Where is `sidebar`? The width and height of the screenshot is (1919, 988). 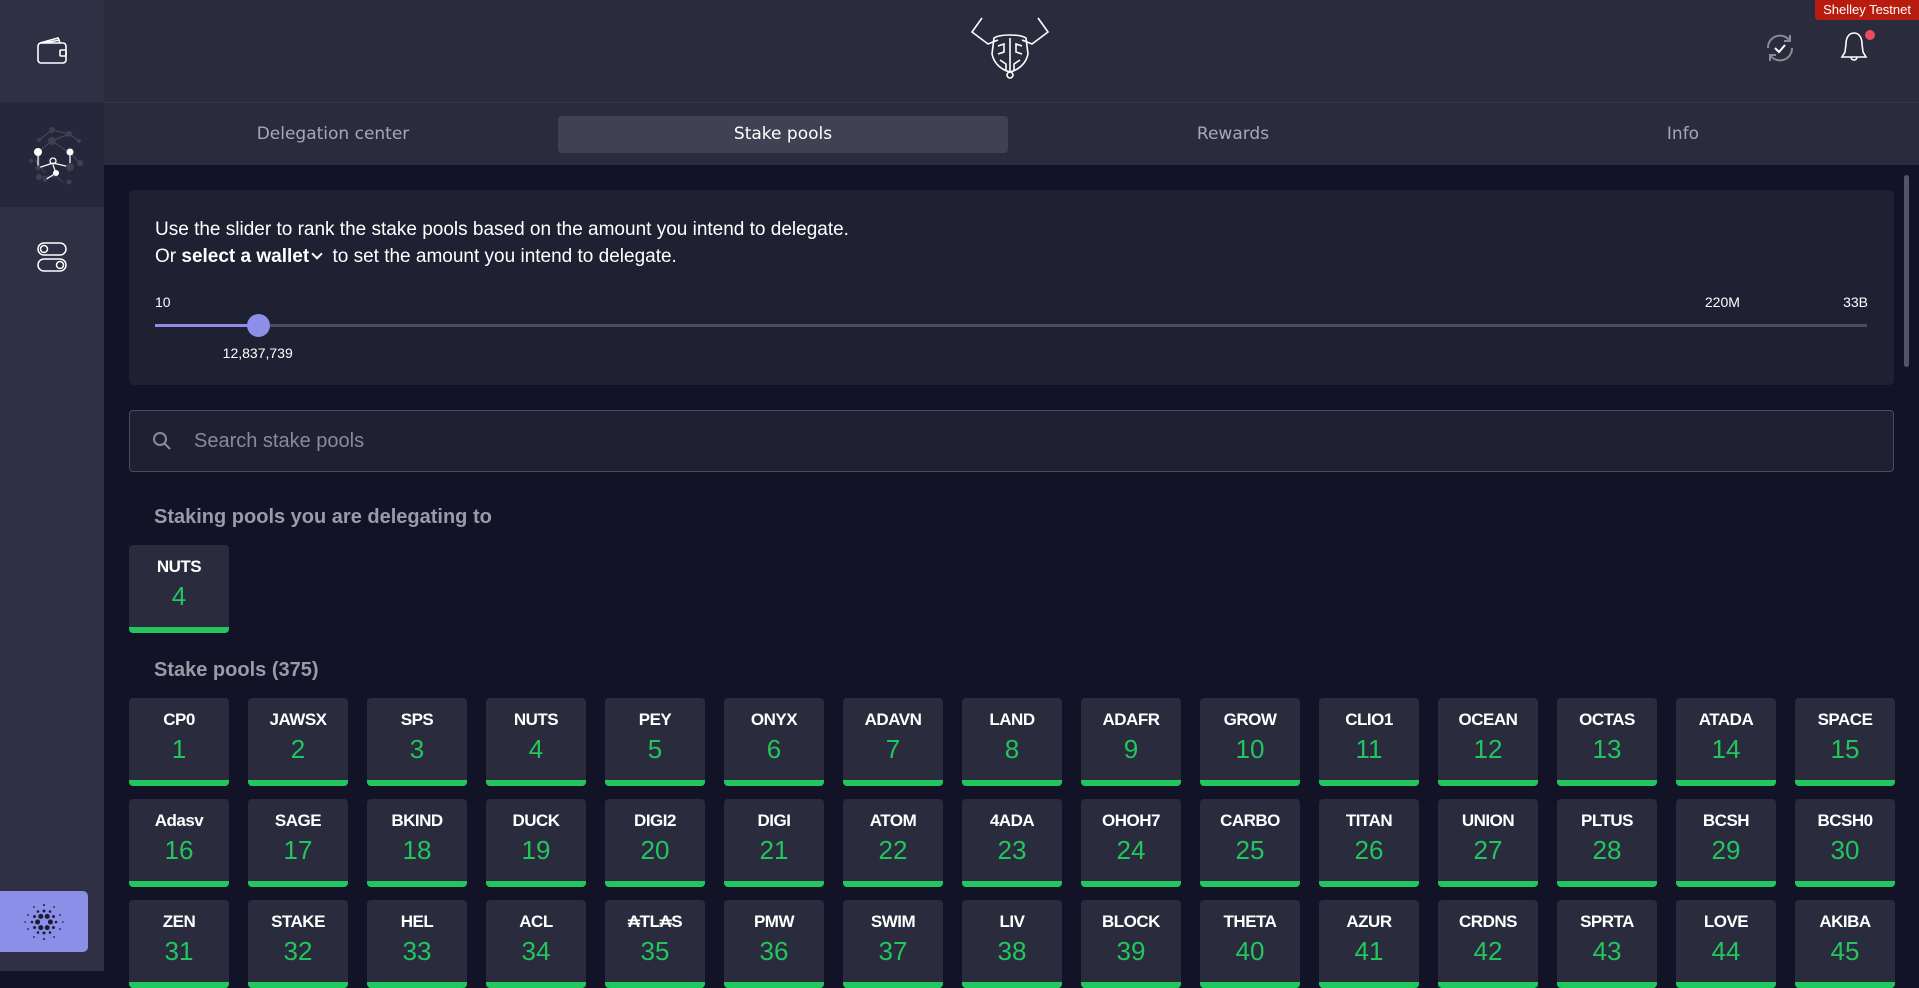 sidebar is located at coordinates (52, 485).